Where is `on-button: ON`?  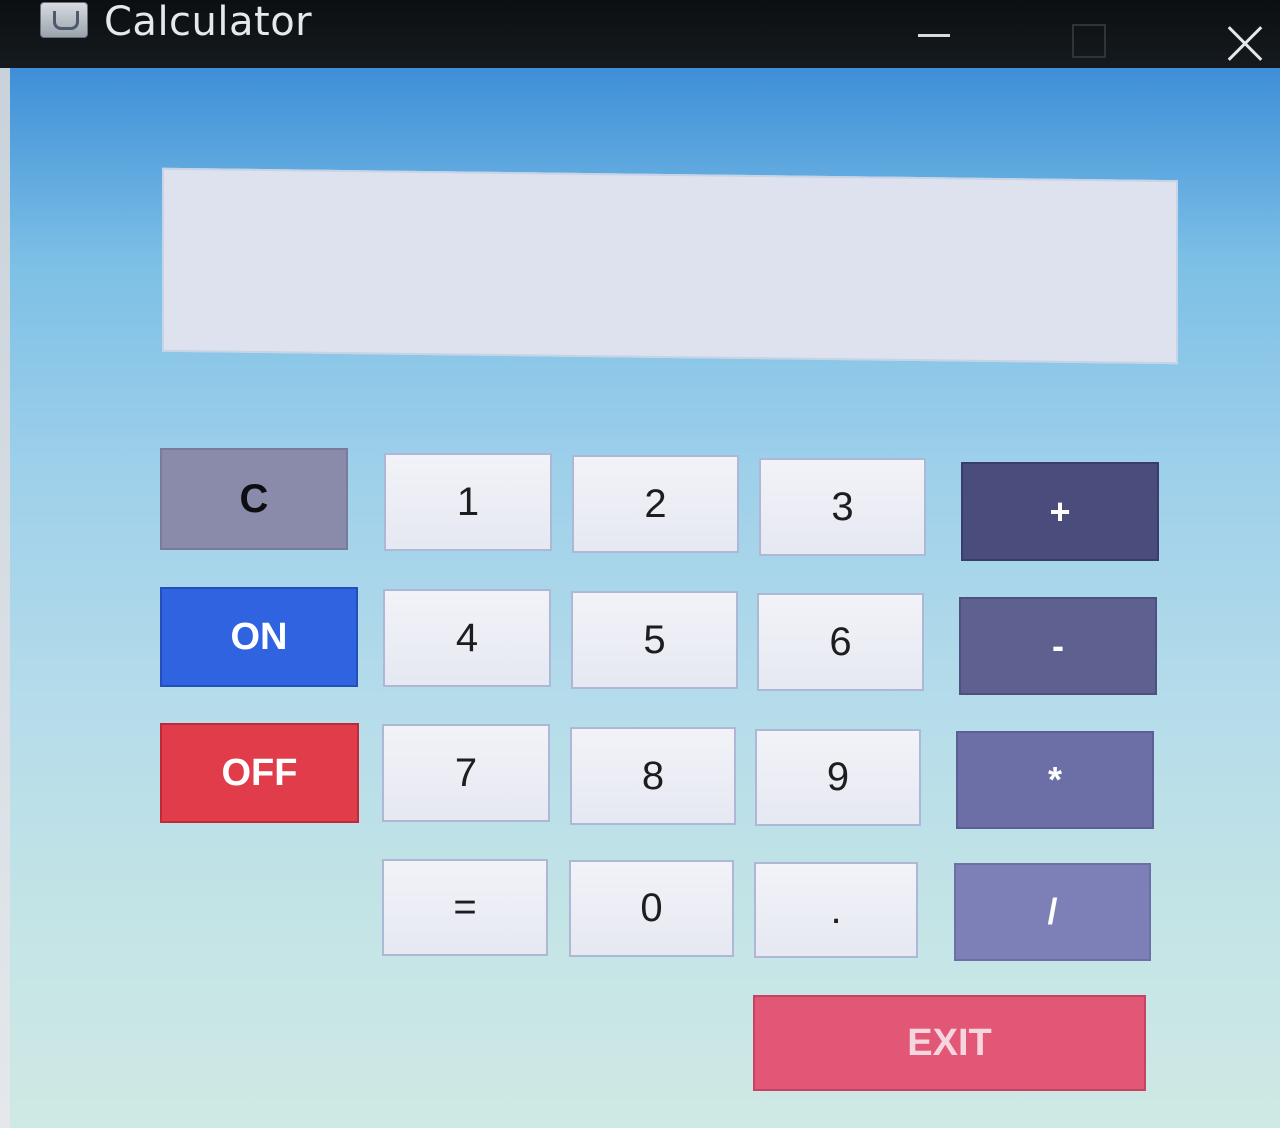 on-button: ON is located at coordinates (259, 637).